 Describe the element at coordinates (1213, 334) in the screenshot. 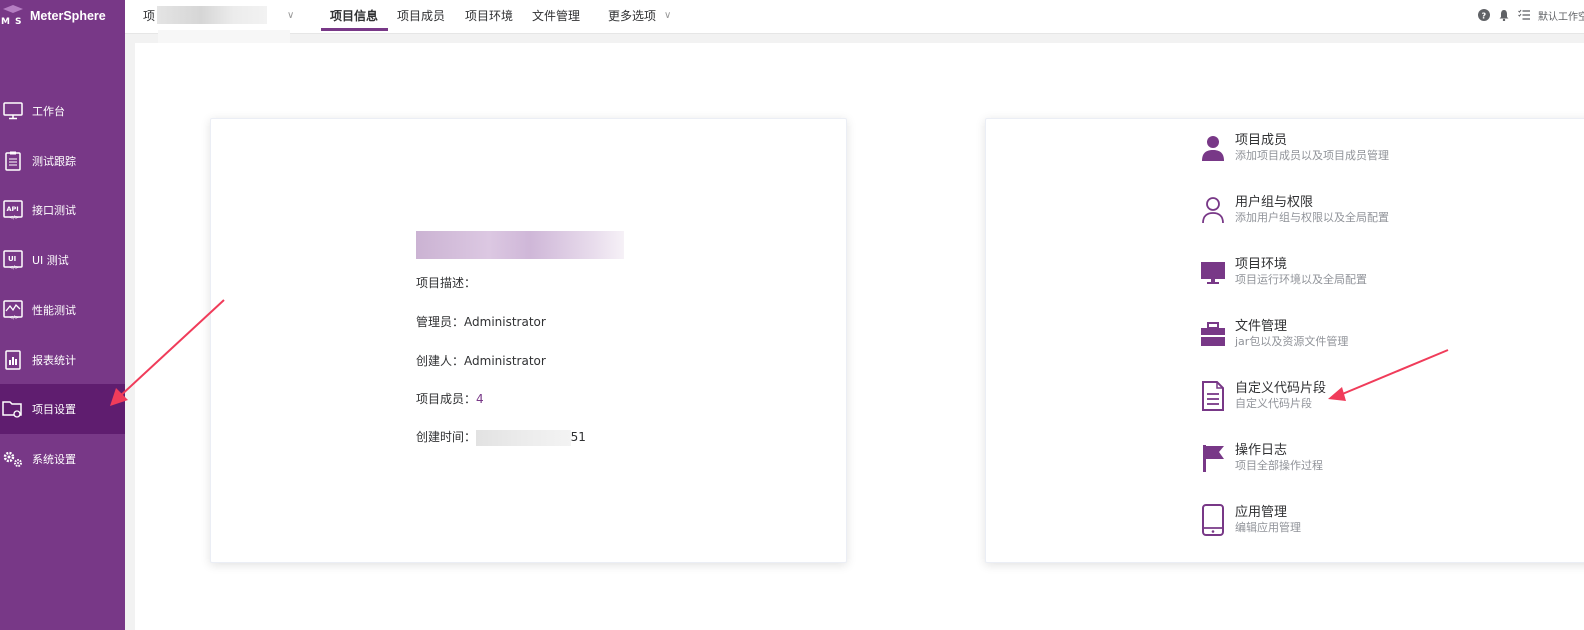

I see `briefcase-icon` at that location.